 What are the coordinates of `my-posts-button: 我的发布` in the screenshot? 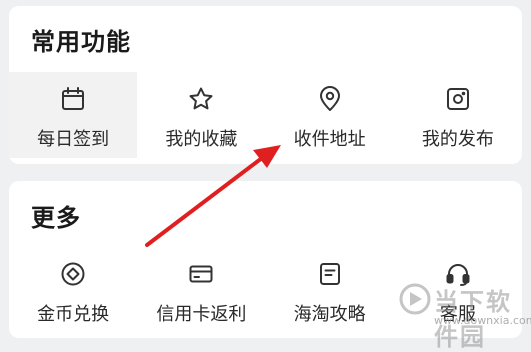 It's located at (458, 115).